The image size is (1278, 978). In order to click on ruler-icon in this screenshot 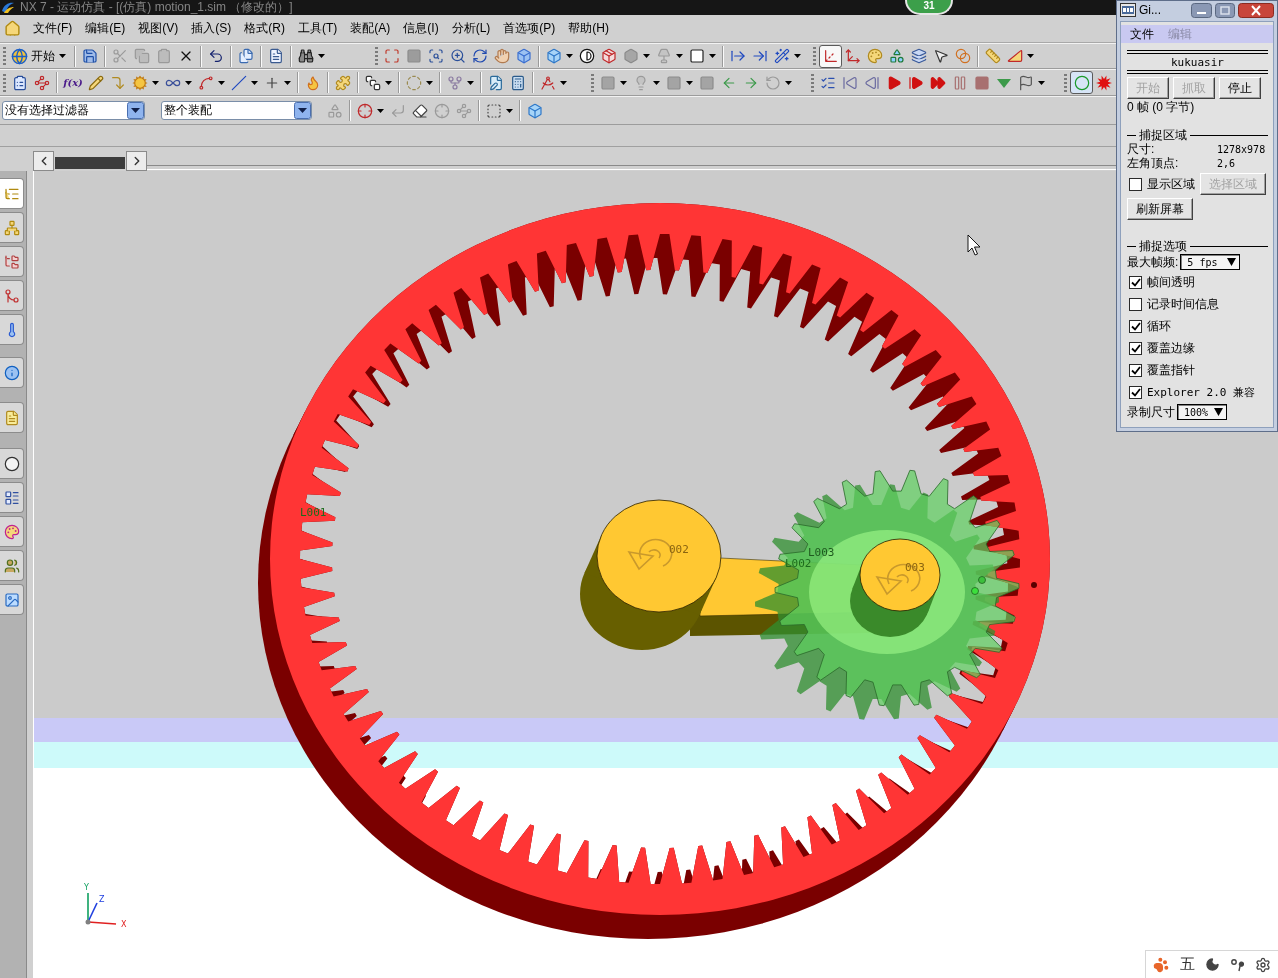, I will do `click(993, 56)`.